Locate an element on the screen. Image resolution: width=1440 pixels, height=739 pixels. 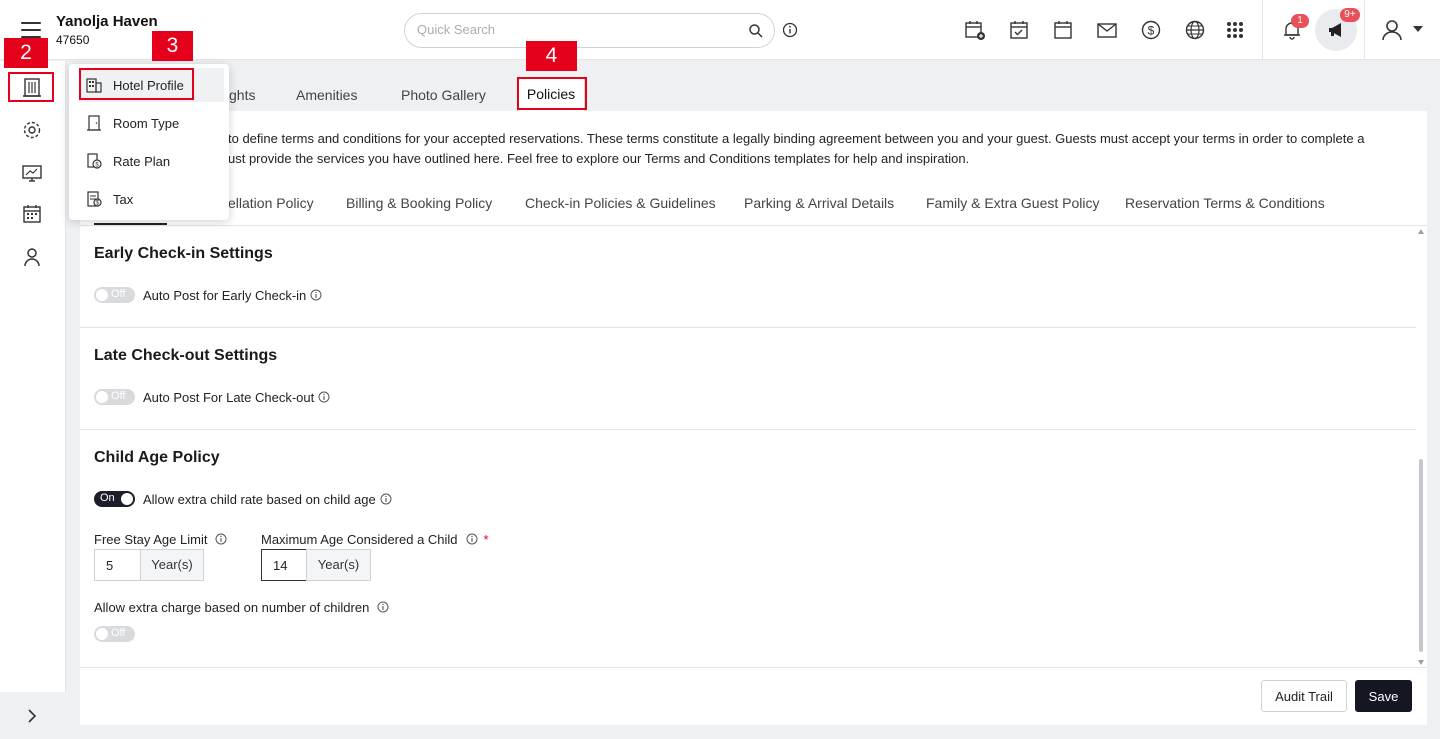
notification-badge: 1 is located at coordinates (1300, 21).